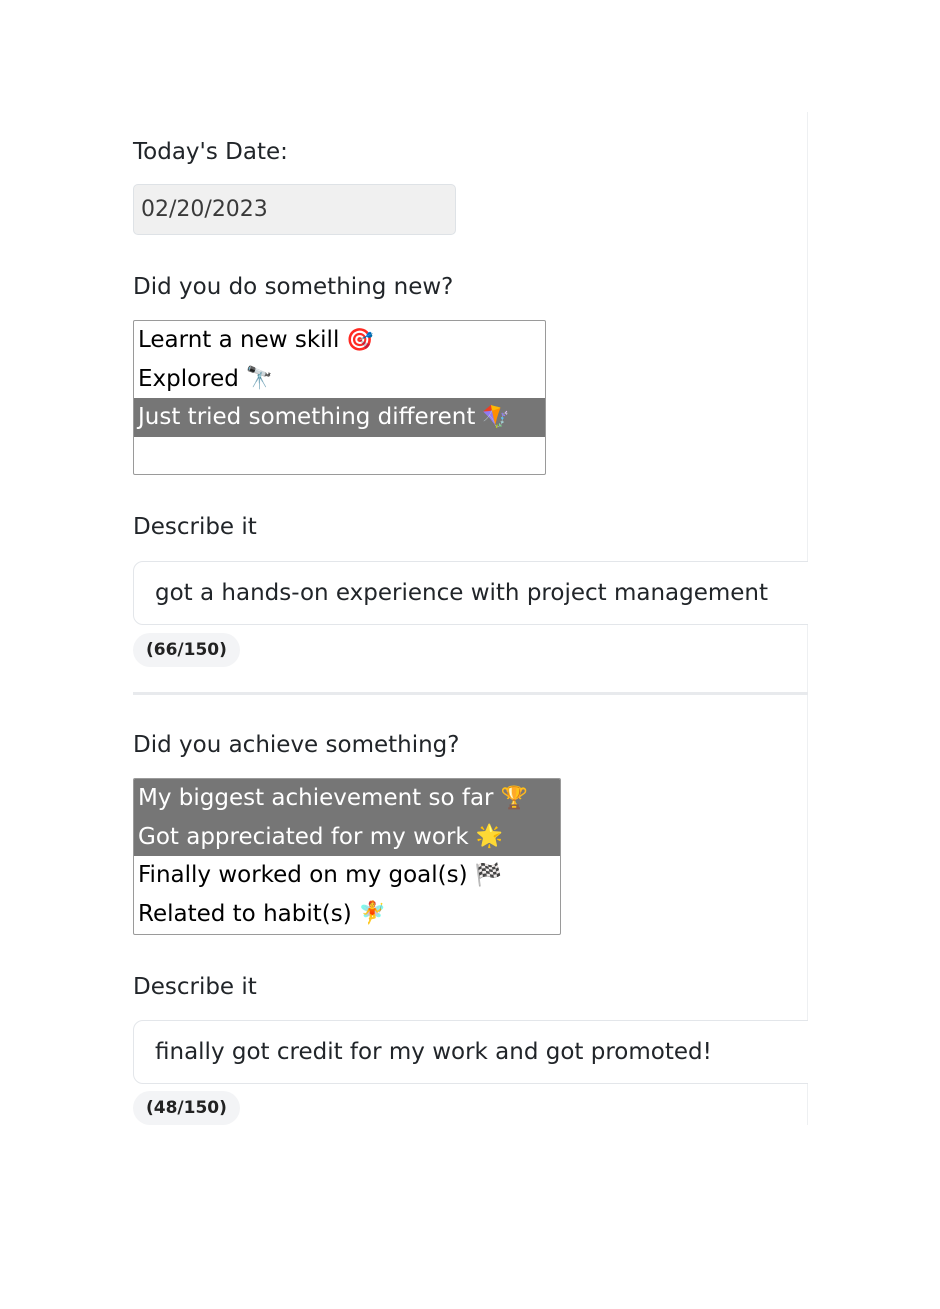 The width and height of the screenshot is (940, 1309). What do you see at coordinates (514, 798) in the screenshot?
I see `trophy-icon: 🏆` at bounding box center [514, 798].